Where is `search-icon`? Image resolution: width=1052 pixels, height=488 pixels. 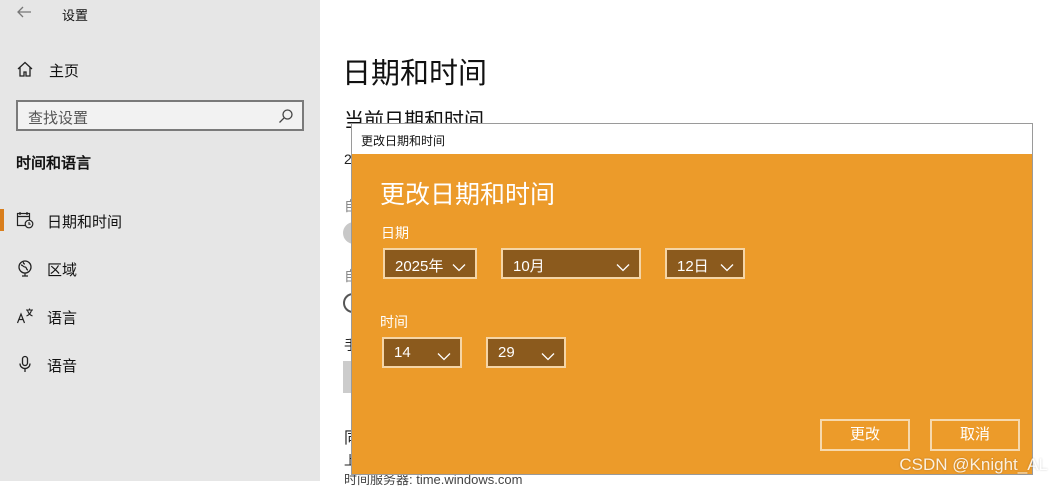 search-icon is located at coordinates (286, 116).